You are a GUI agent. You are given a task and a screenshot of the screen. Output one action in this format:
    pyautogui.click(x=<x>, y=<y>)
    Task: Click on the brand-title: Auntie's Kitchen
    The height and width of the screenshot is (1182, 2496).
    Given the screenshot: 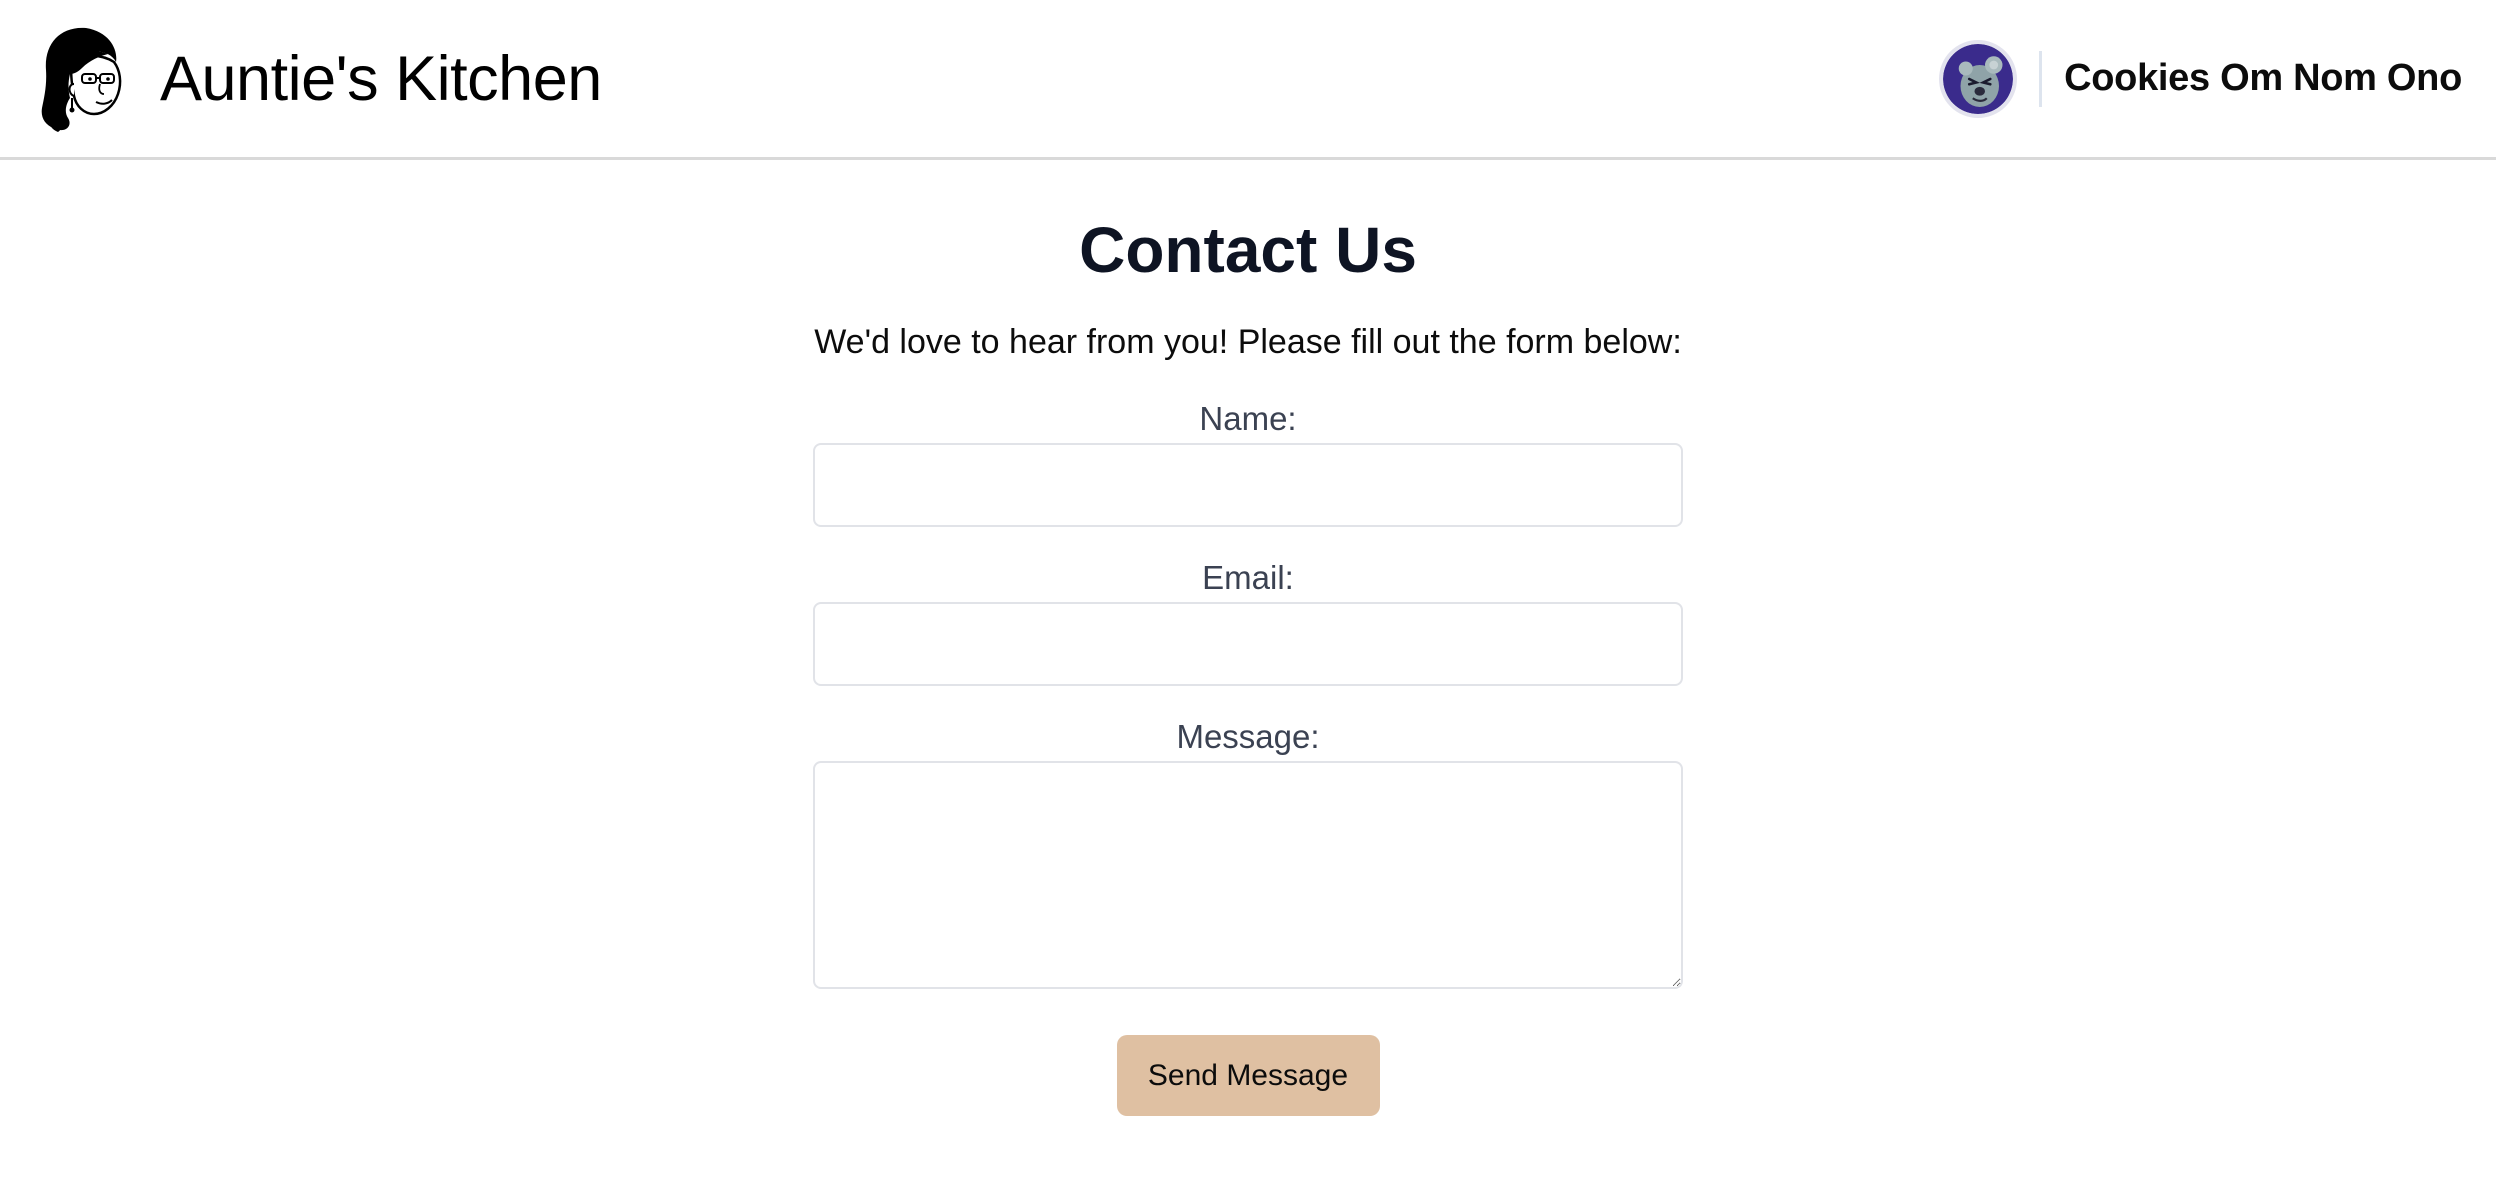 What is the action you would take?
    pyautogui.click(x=381, y=78)
    